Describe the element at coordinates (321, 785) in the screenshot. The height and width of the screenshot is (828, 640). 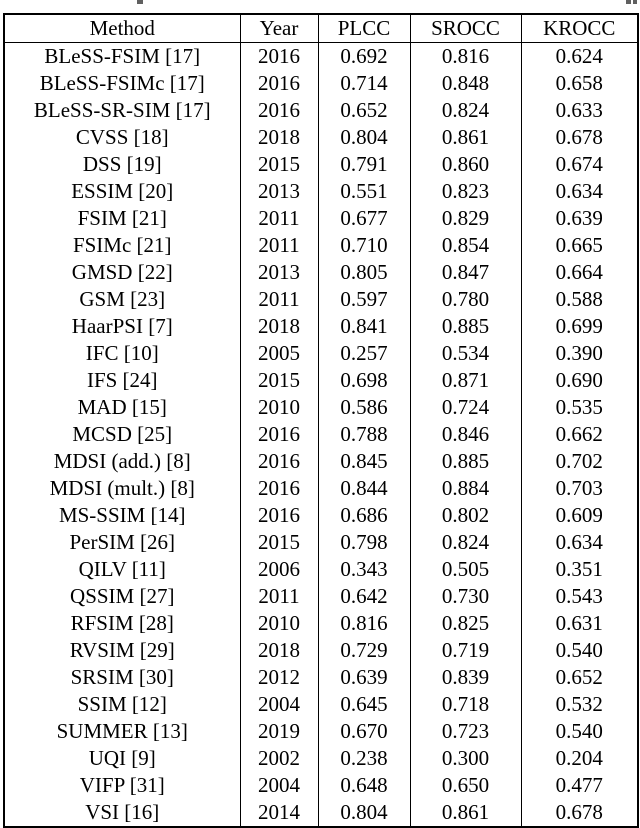
I see `table-row: VIFP [31] 2004 0.648 0.650 0.477` at that location.